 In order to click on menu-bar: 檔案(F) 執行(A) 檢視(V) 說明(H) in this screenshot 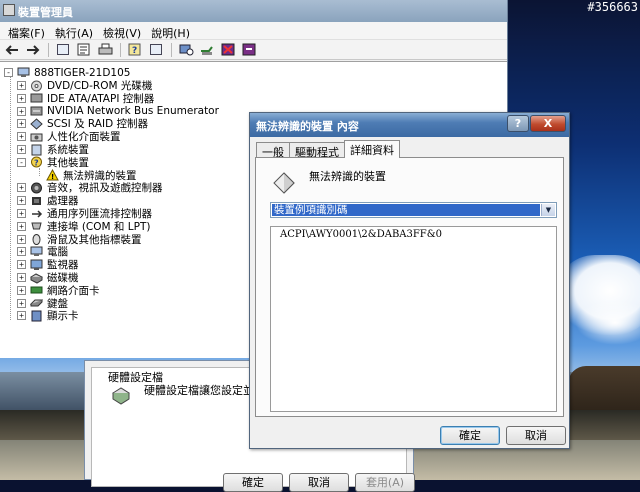, I will do `click(253, 31)`.